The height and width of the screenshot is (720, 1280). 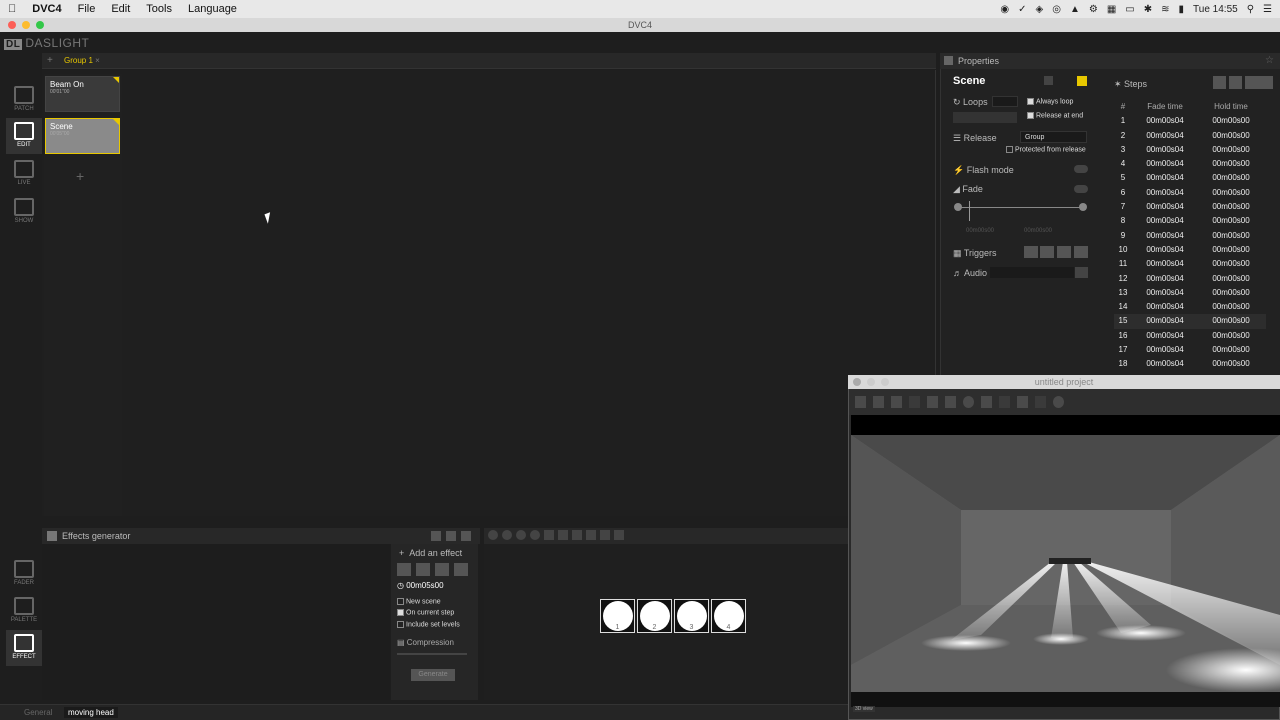 I want to click on trigger-midi-icon, so click(x=1081, y=252).